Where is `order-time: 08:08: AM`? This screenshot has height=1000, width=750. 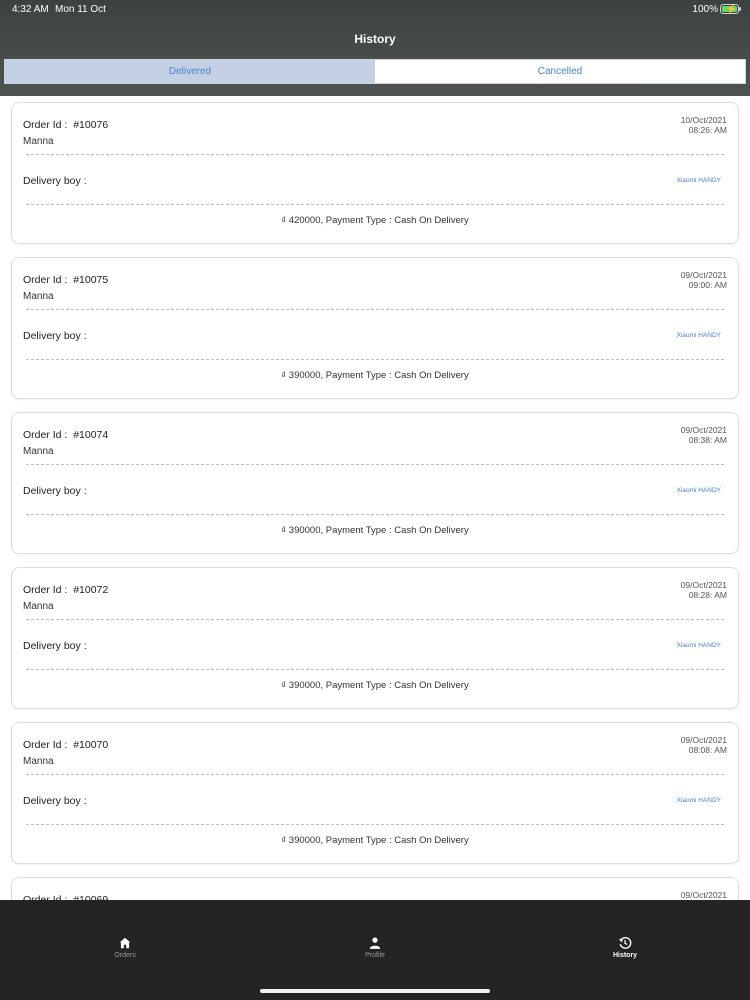 order-time: 08:08: AM is located at coordinates (707, 750).